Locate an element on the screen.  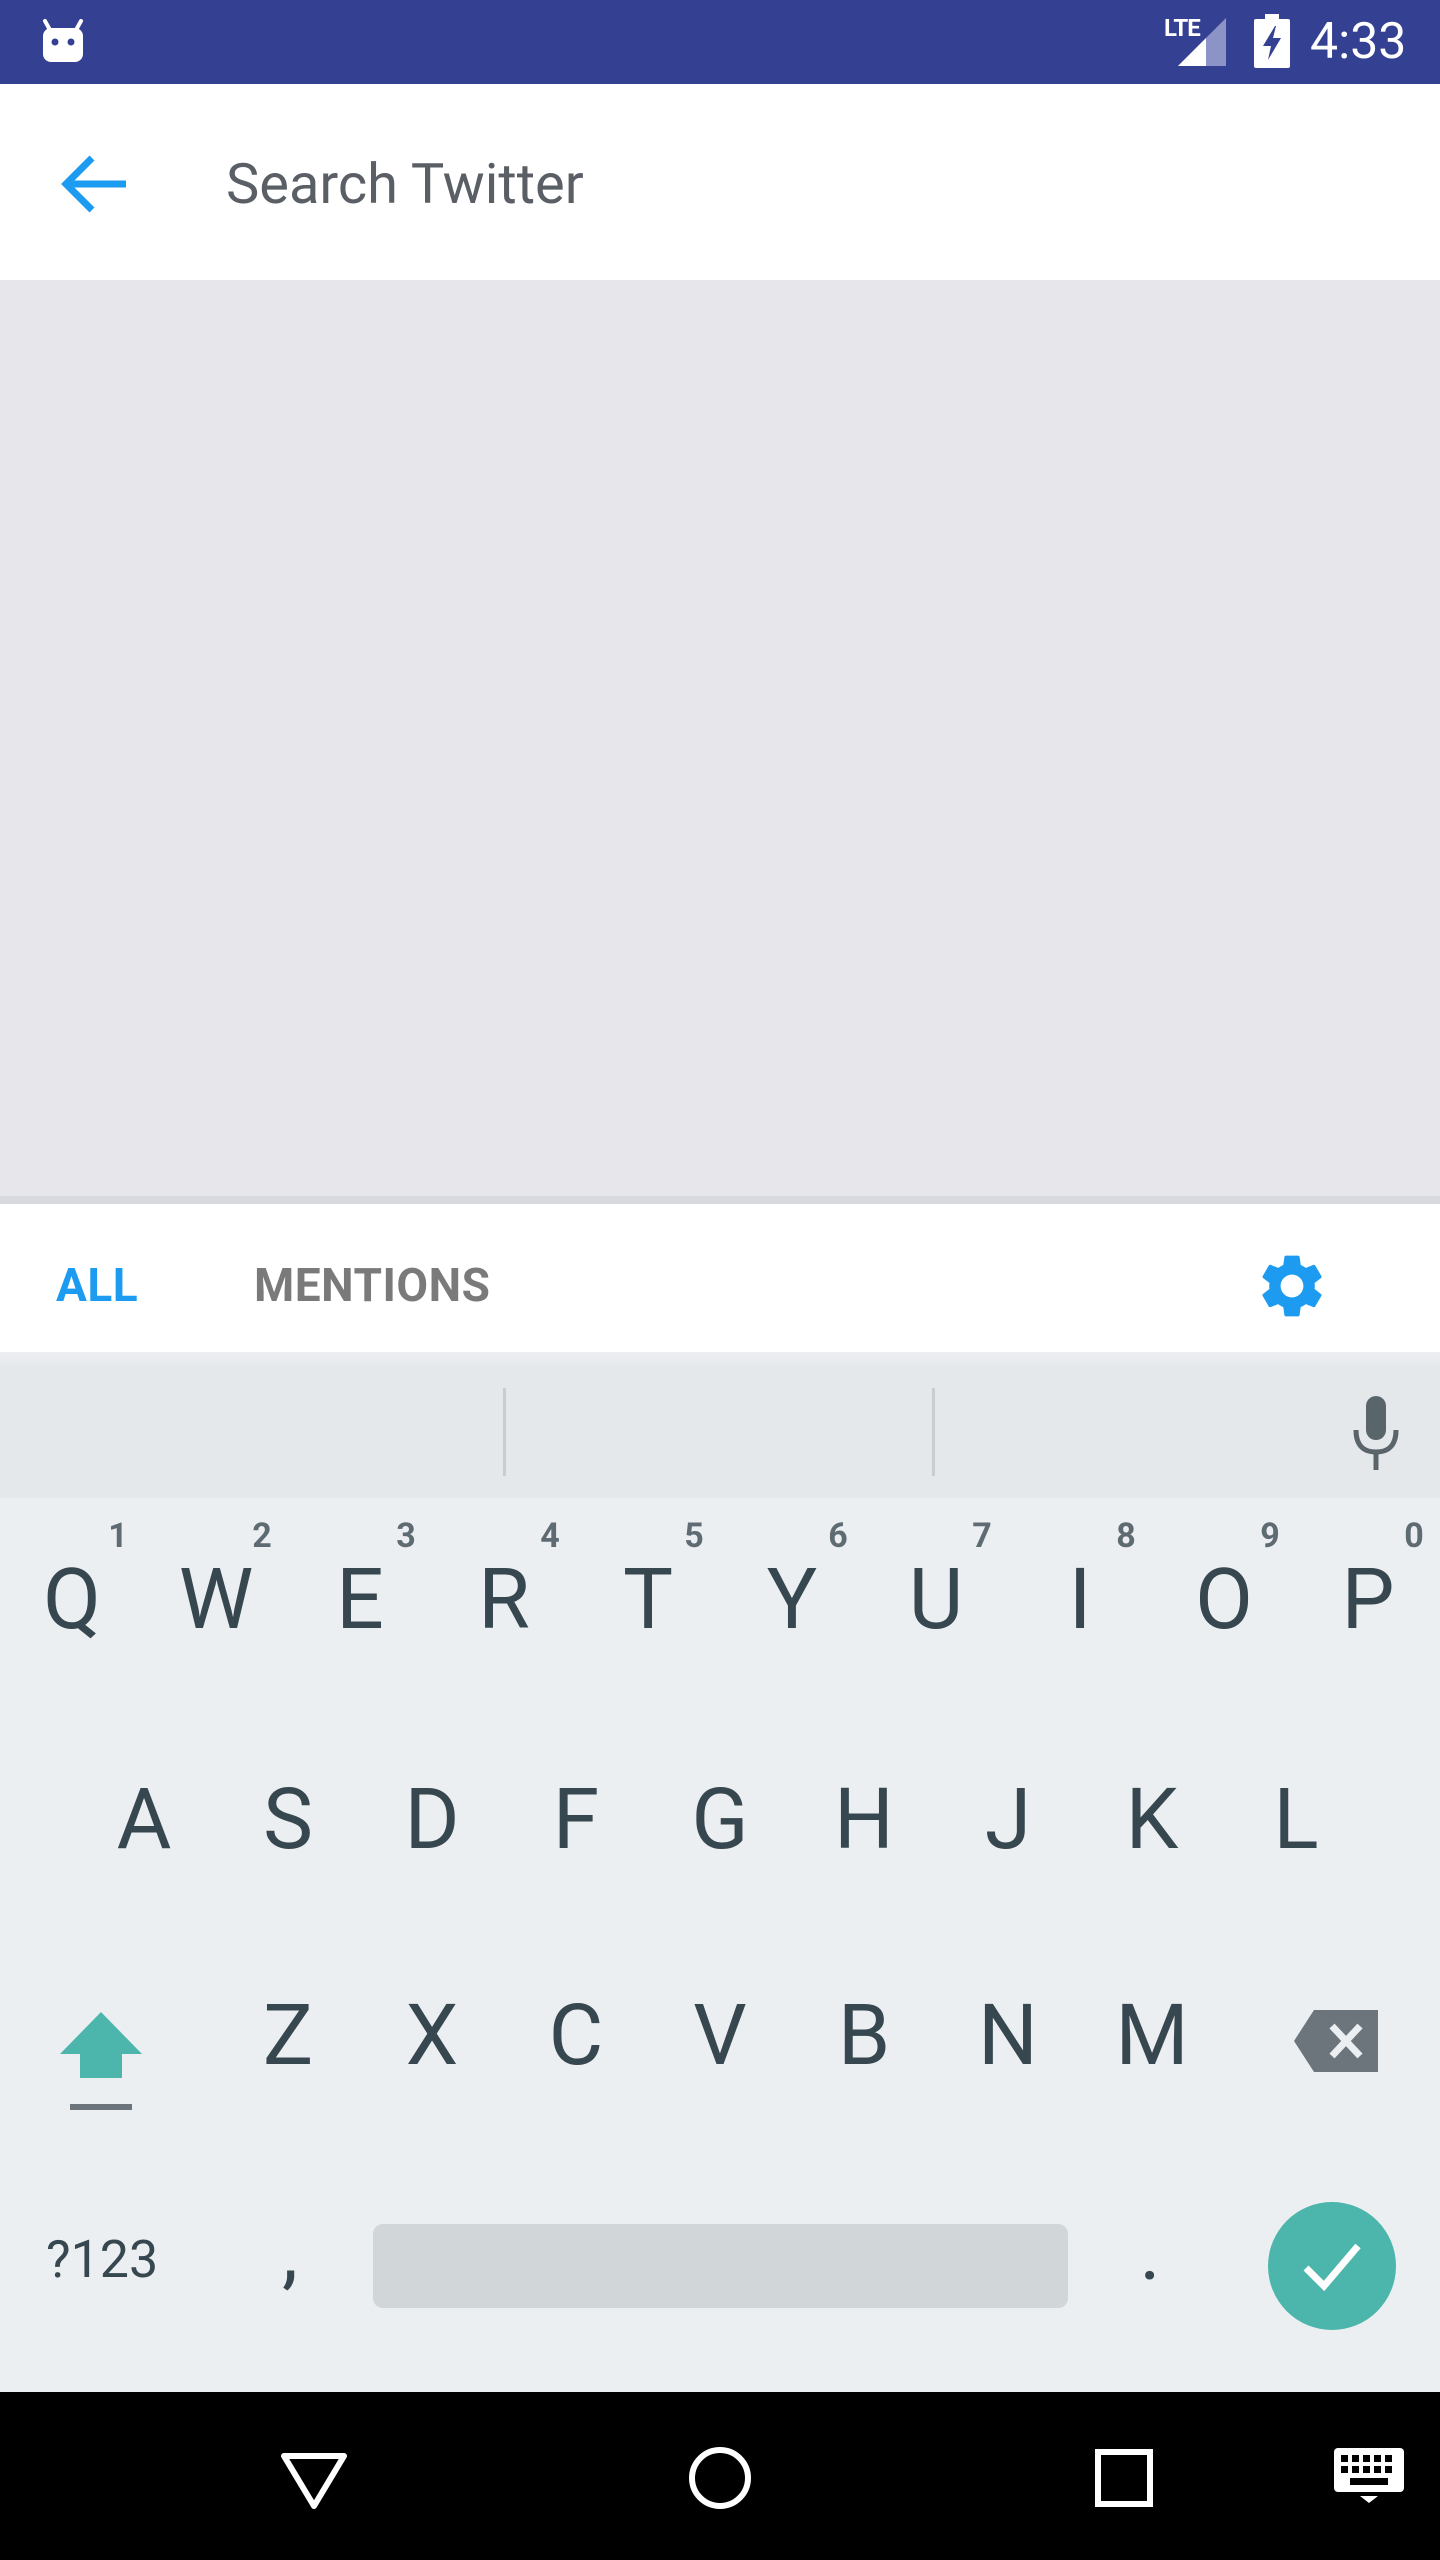
keyboard-icon is located at coordinates (1369, 2473).